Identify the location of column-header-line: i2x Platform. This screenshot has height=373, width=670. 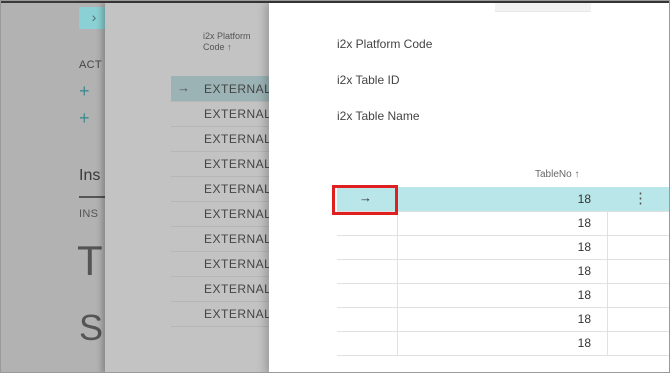
(227, 36).